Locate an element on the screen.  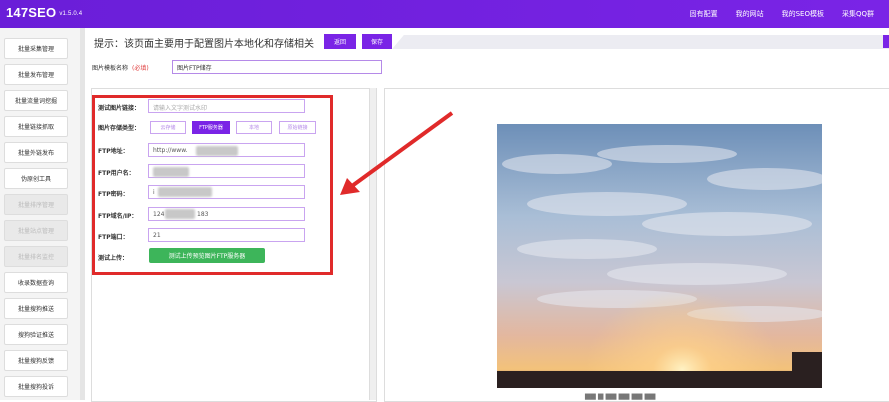
sidebar-item: 批量链接抓取 is located at coordinates (36, 126).